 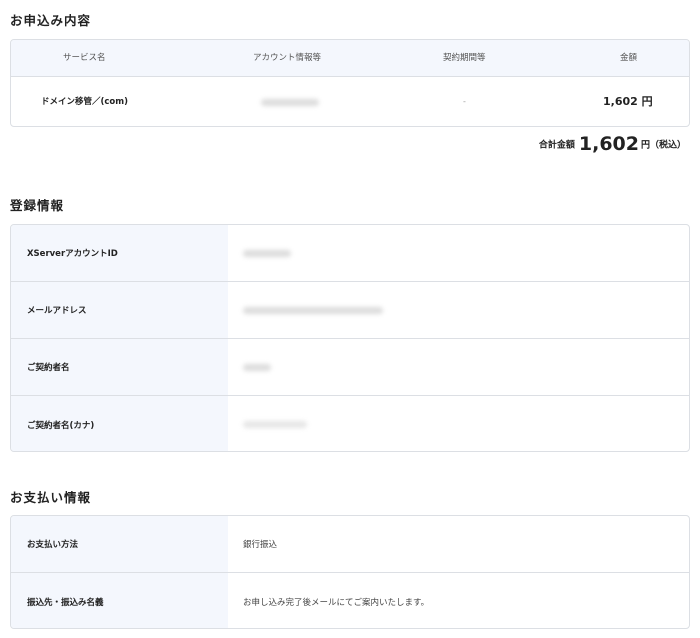 What do you see at coordinates (119, 367) in the screenshot?
I see `registration-label: ご契約者名` at bounding box center [119, 367].